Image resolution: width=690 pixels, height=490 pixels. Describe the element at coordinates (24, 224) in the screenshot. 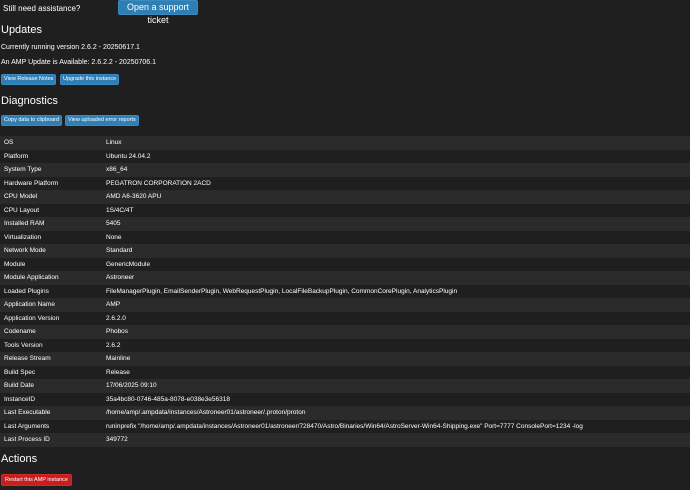

I see `diag-key: Installed RAM` at that location.